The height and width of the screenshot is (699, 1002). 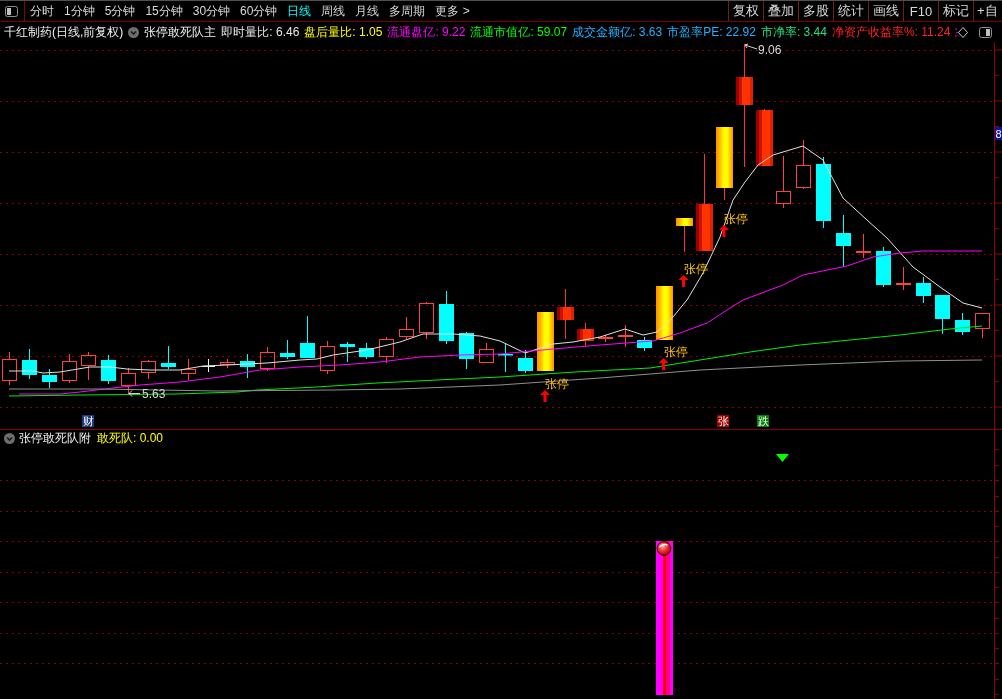 What do you see at coordinates (962, 32) in the screenshot?
I see `diamond-icon` at bounding box center [962, 32].